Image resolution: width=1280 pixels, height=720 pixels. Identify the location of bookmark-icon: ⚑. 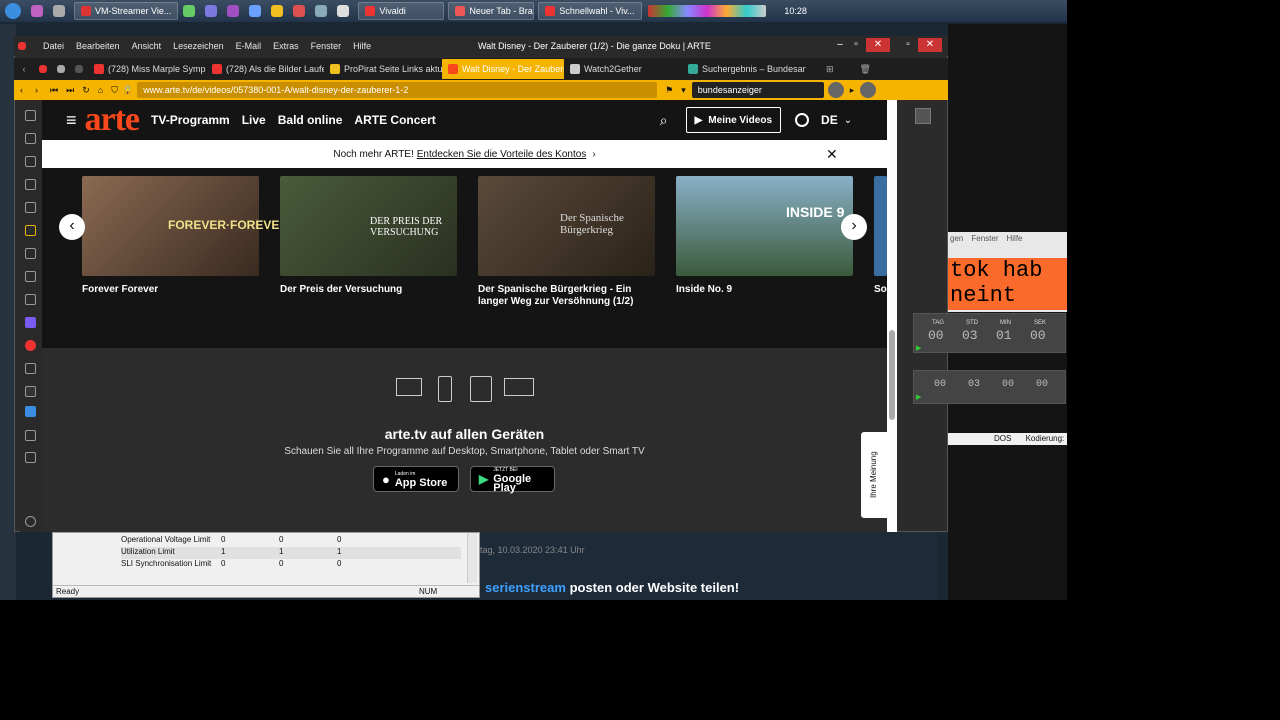
(669, 90).